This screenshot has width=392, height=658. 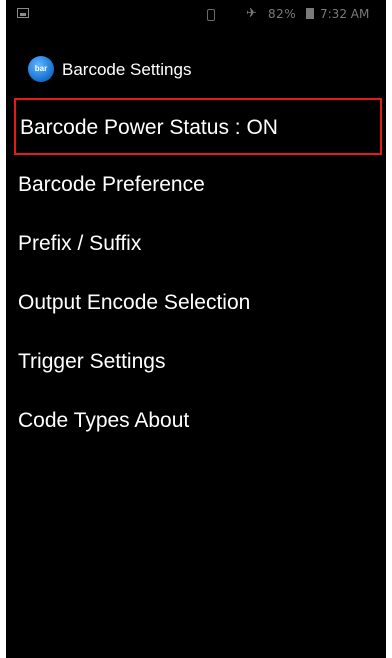 I want to click on menu-item-label: Barcode Preference, so click(x=111, y=184).